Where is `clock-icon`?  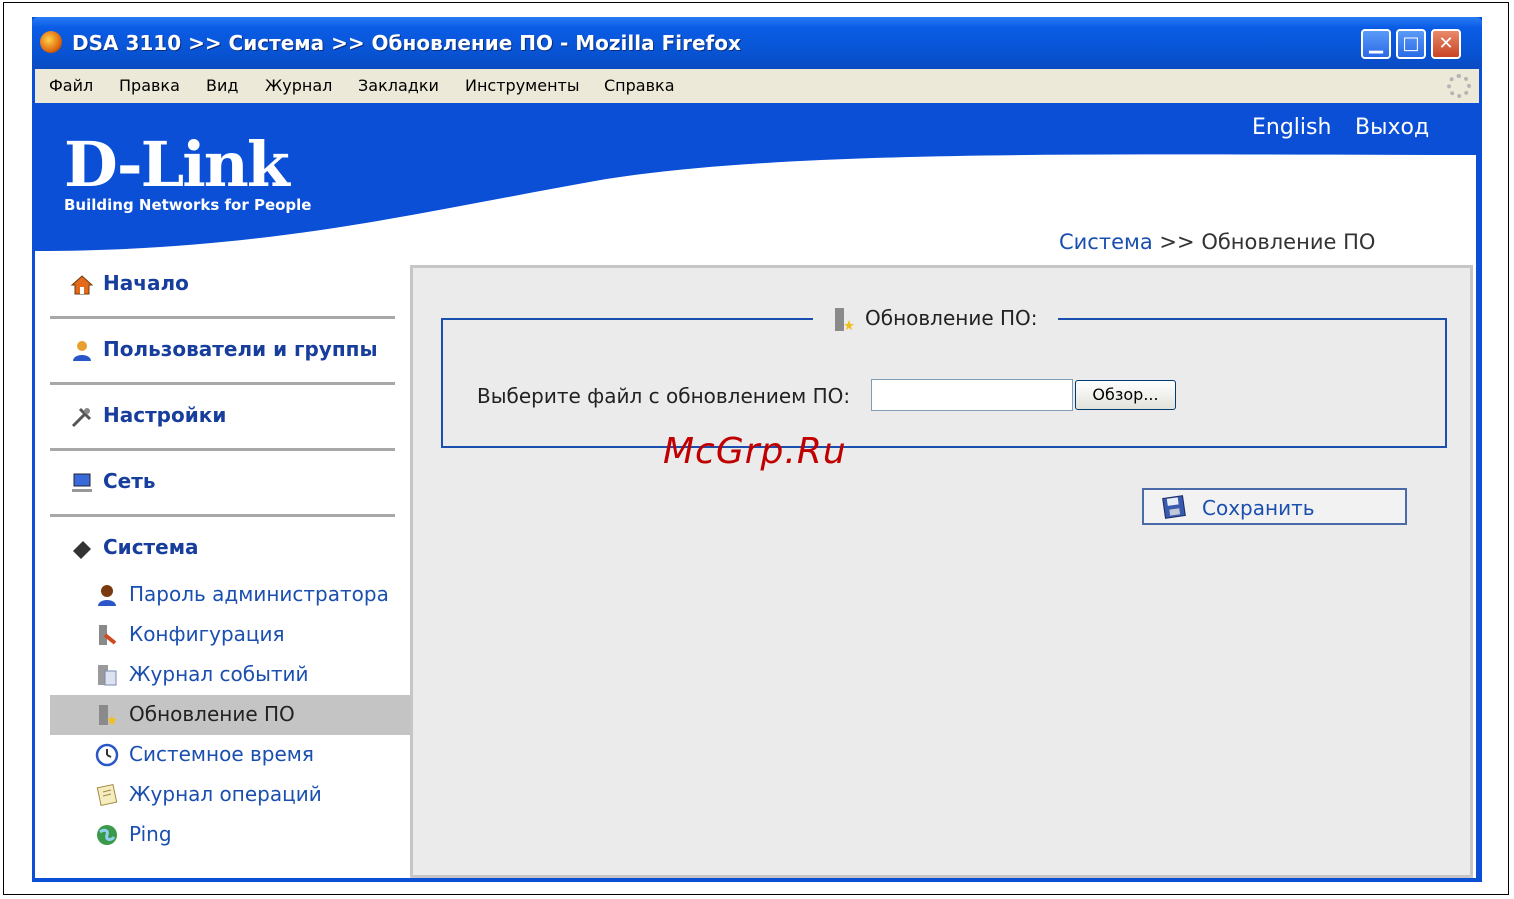 clock-icon is located at coordinates (107, 755).